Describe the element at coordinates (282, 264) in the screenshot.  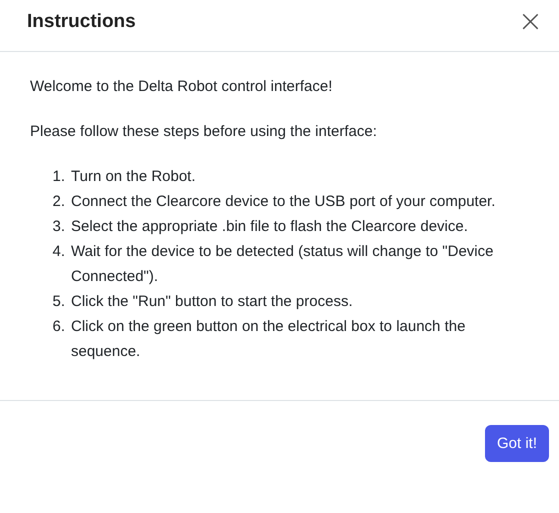
I see `step-text: Wait for the device to be detected (status will change to "Device Connected").` at that location.